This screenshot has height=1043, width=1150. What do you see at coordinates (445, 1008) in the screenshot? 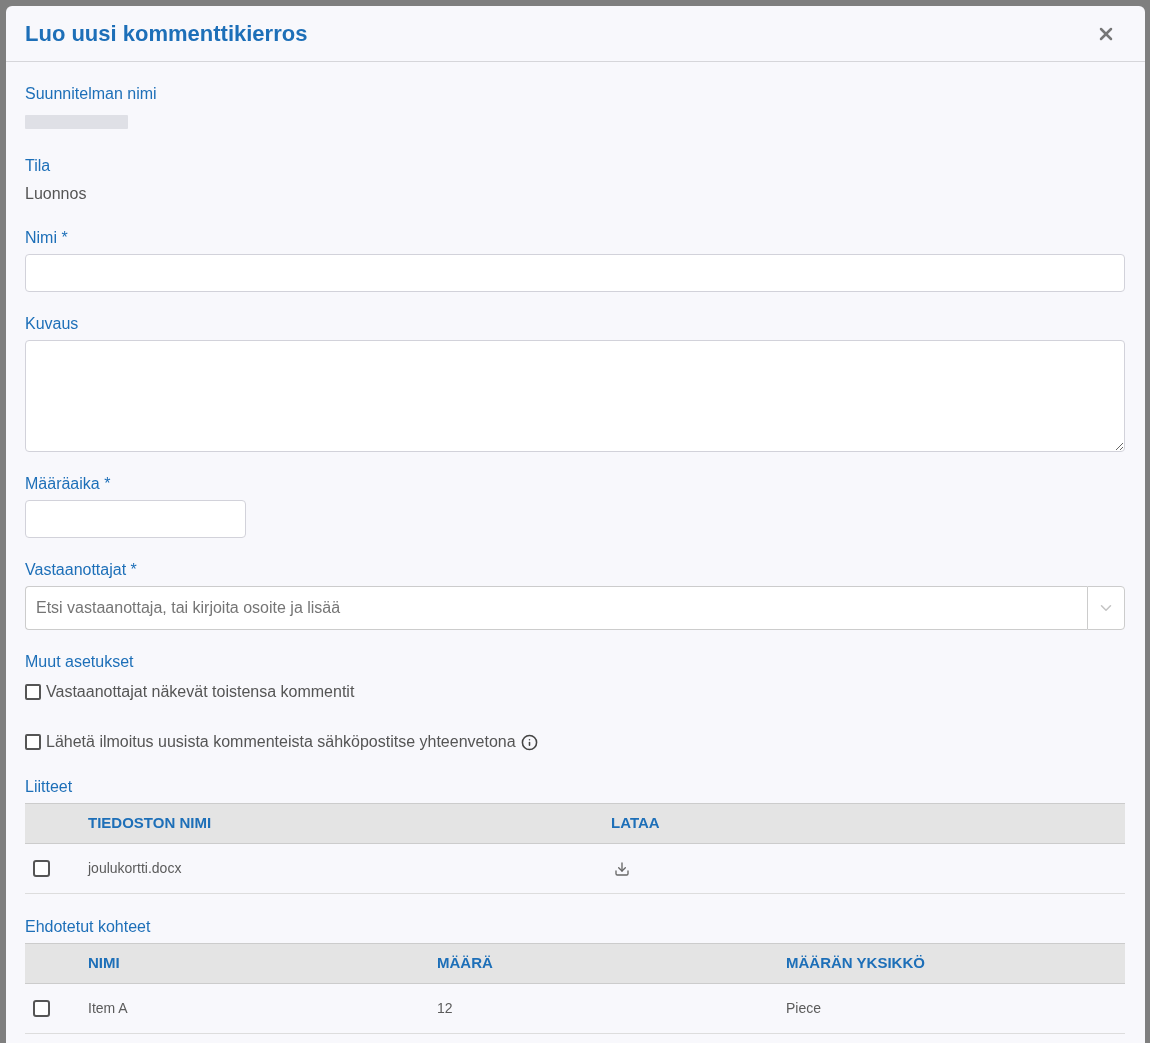
I see `table-cell-text: 12` at bounding box center [445, 1008].